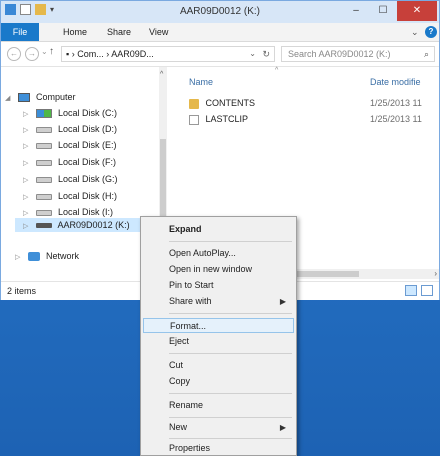 Image resolution: width=440 pixels, height=456 pixels. I want to click on menu-item-properties: Properties, so click(218, 448).